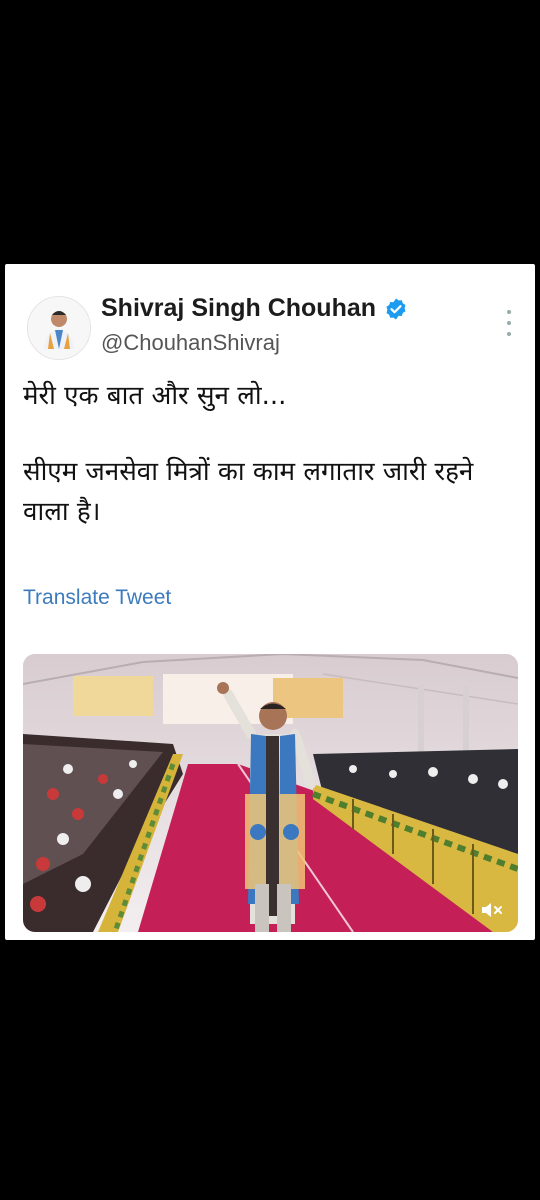 Image resolution: width=540 pixels, height=1200 pixels. I want to click on volume-mute-icon, so click(492, 910).